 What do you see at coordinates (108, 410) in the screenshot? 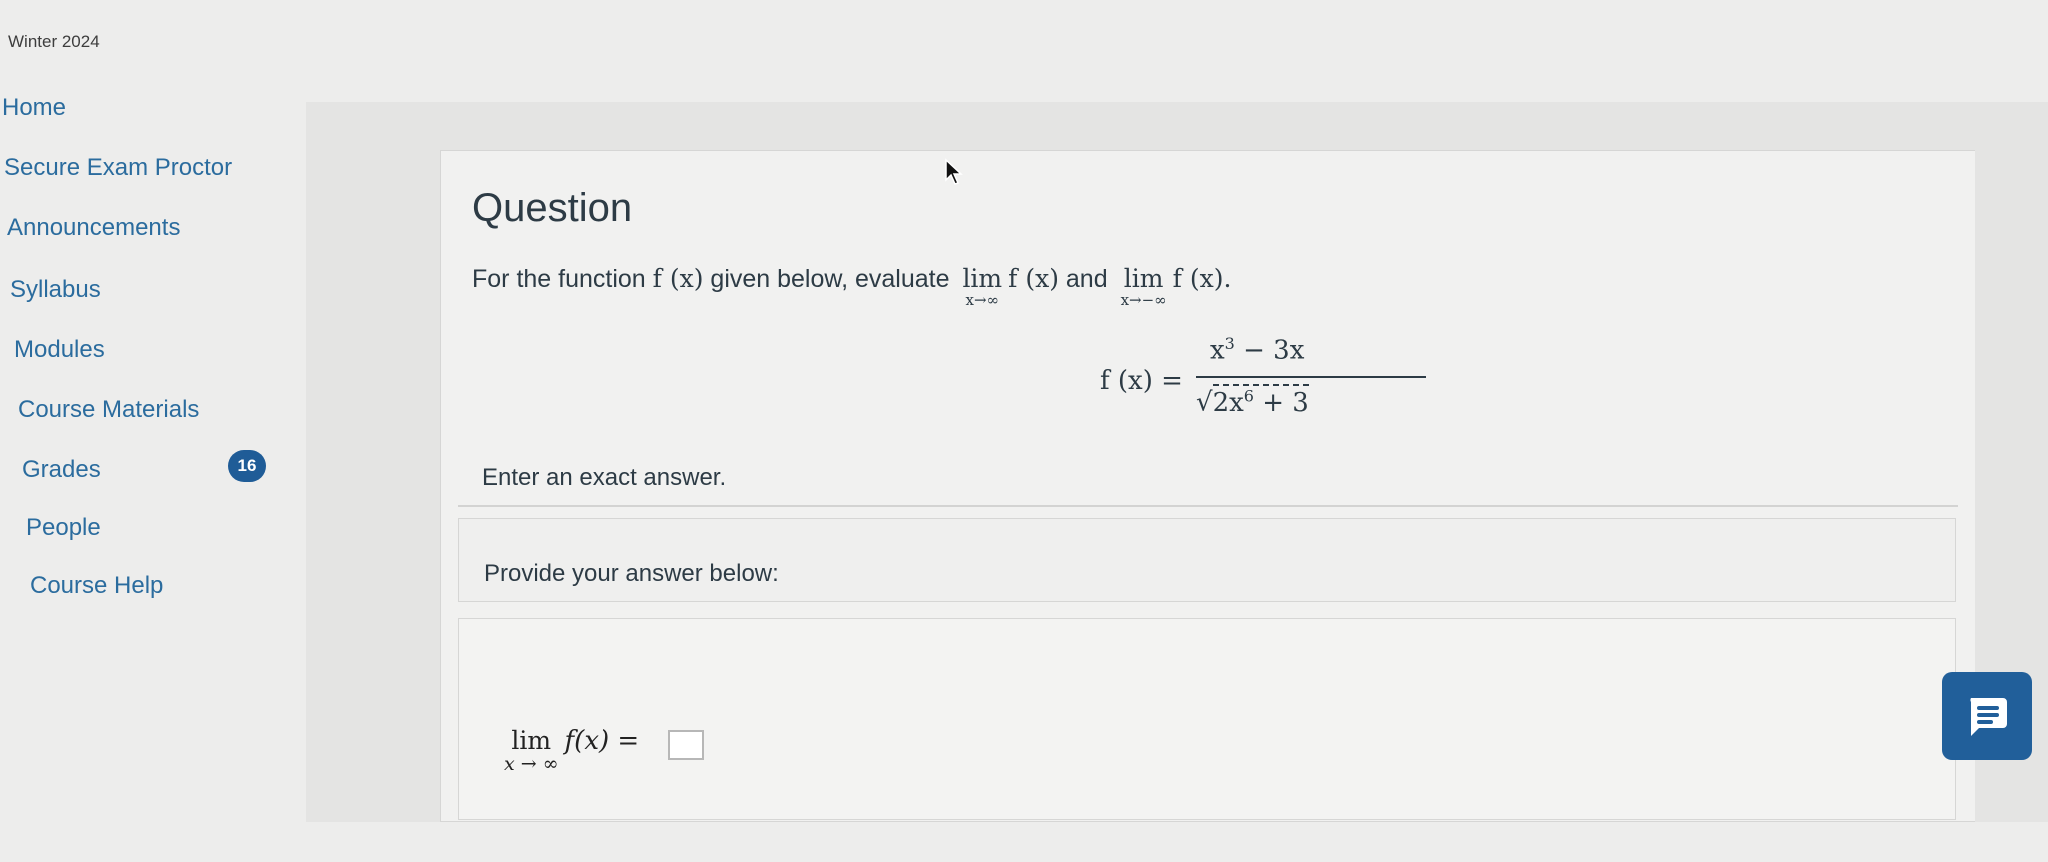
I see `nav-item-course-materials: Course Materials` at bounding box center [108, 410].